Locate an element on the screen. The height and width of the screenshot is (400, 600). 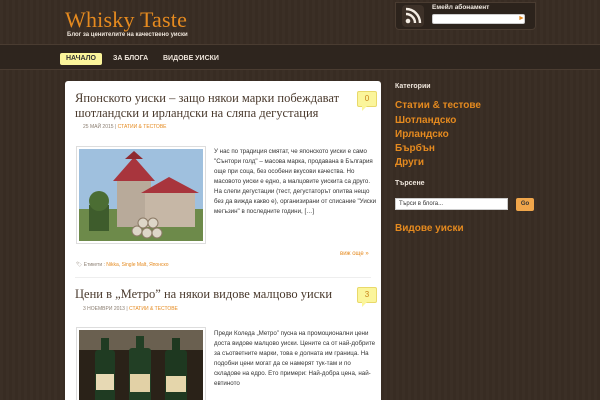
subscribe-label: Емейл абонамент is located at coordinates (461, 7).